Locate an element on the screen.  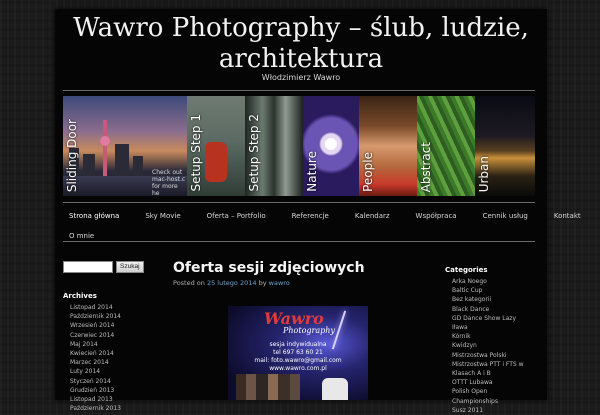
flyer-logo-sub: Photography is located at coordinates (309, 330).